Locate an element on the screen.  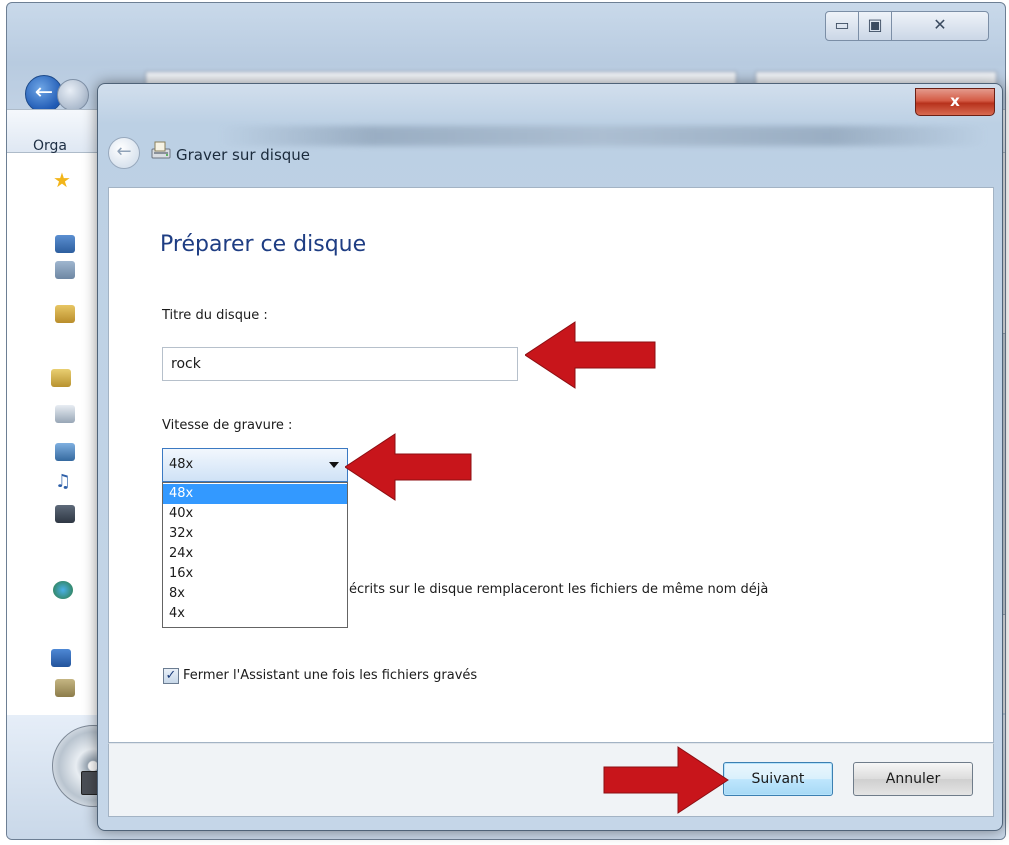
documents-icon is located at coordinates (65, 414).